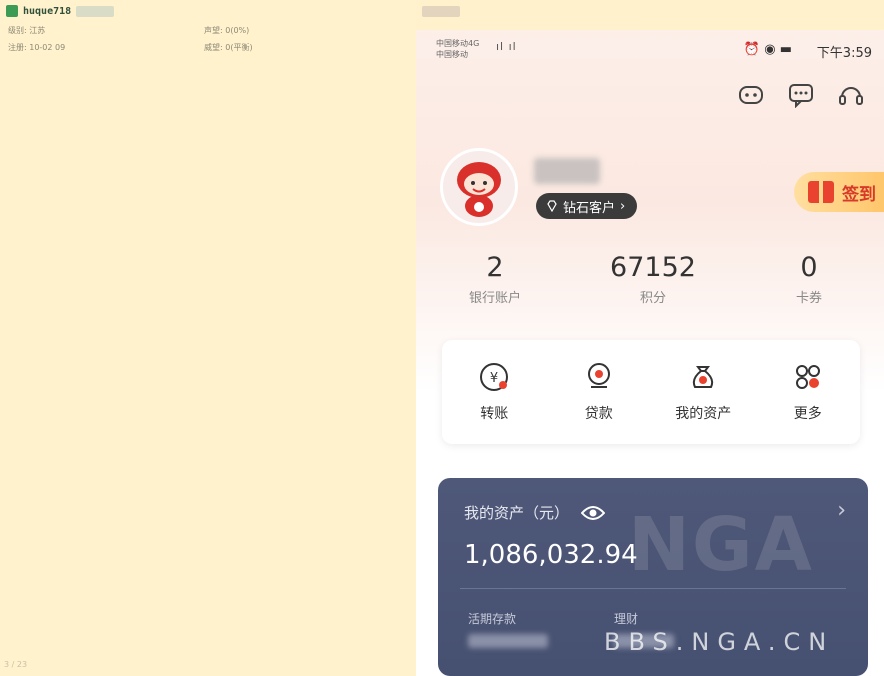  What do you see at coordinates (719, 642) in the screenshot?
I see `watermark-url: BBS.NGA.CN` at bounding box center [719, 642].